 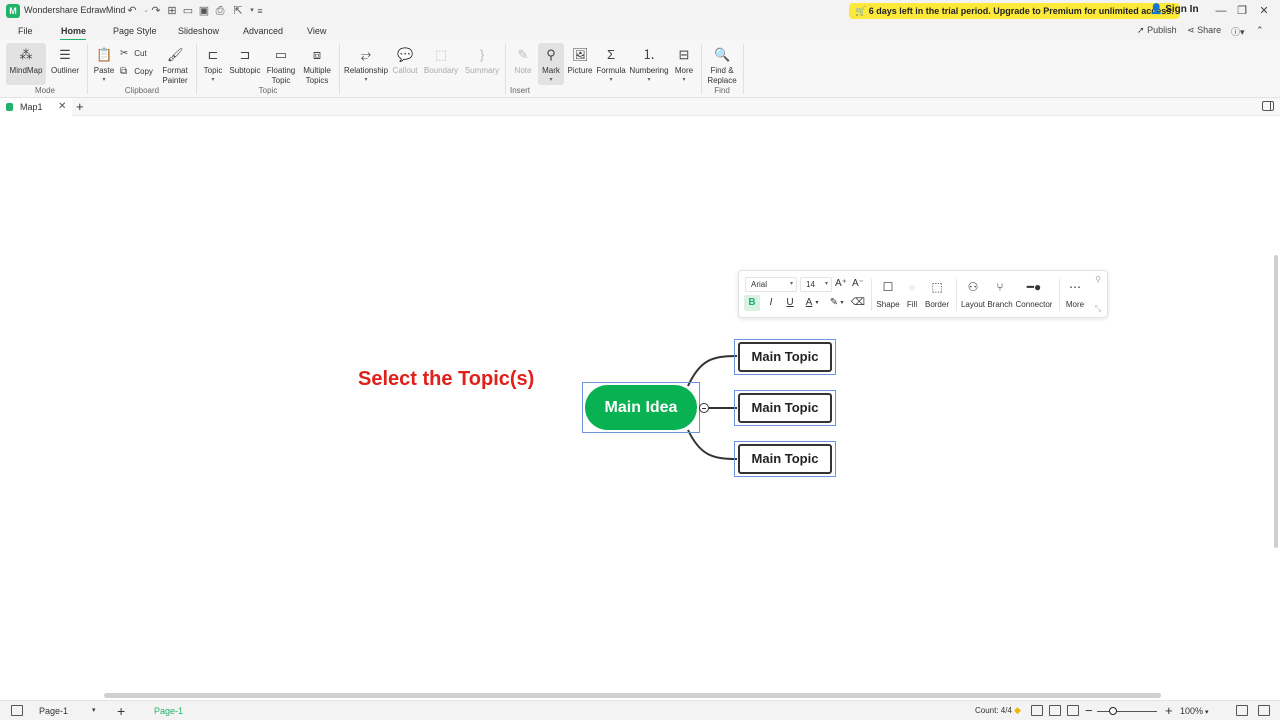 I want to click on fit-page-icon, so click(x=1073, y=710).